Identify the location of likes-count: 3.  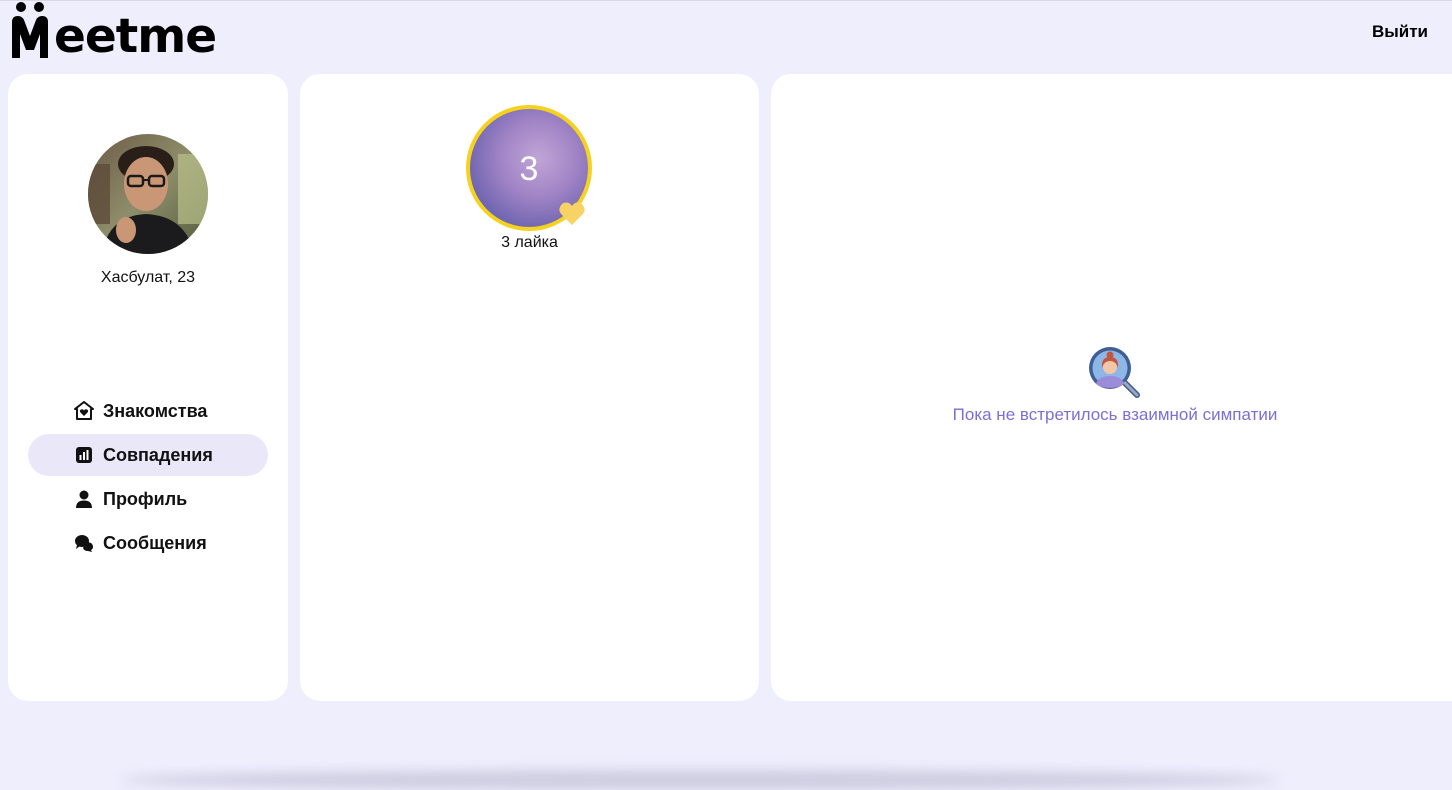
(529, 169).